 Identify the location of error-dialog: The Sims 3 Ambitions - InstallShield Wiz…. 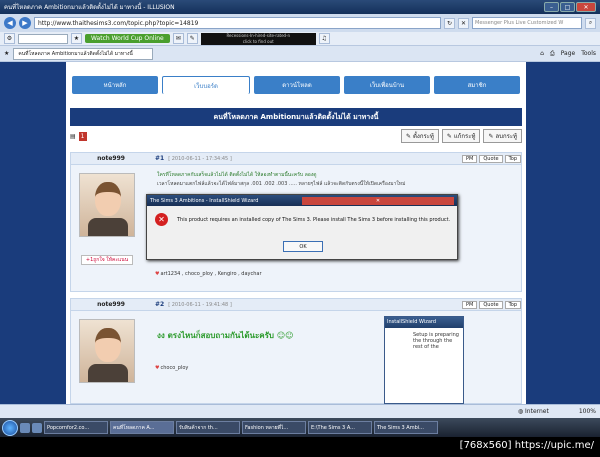
(302, 227).